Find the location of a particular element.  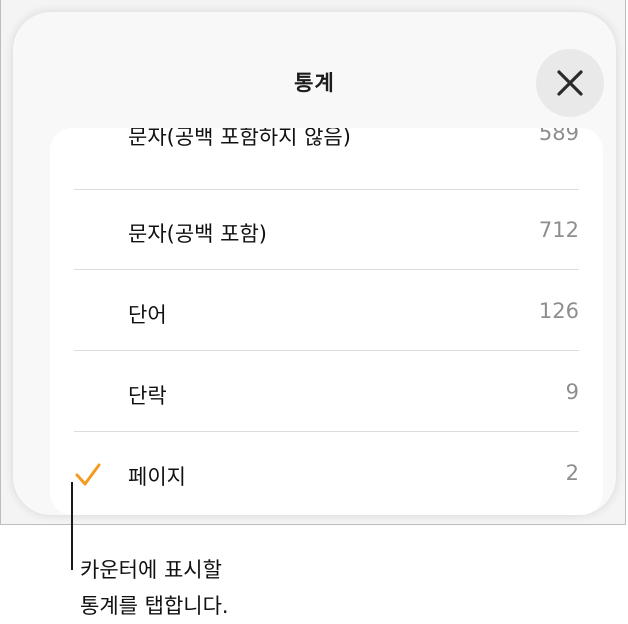

sheet-title: 통계 is located at coordinates (314, 83).